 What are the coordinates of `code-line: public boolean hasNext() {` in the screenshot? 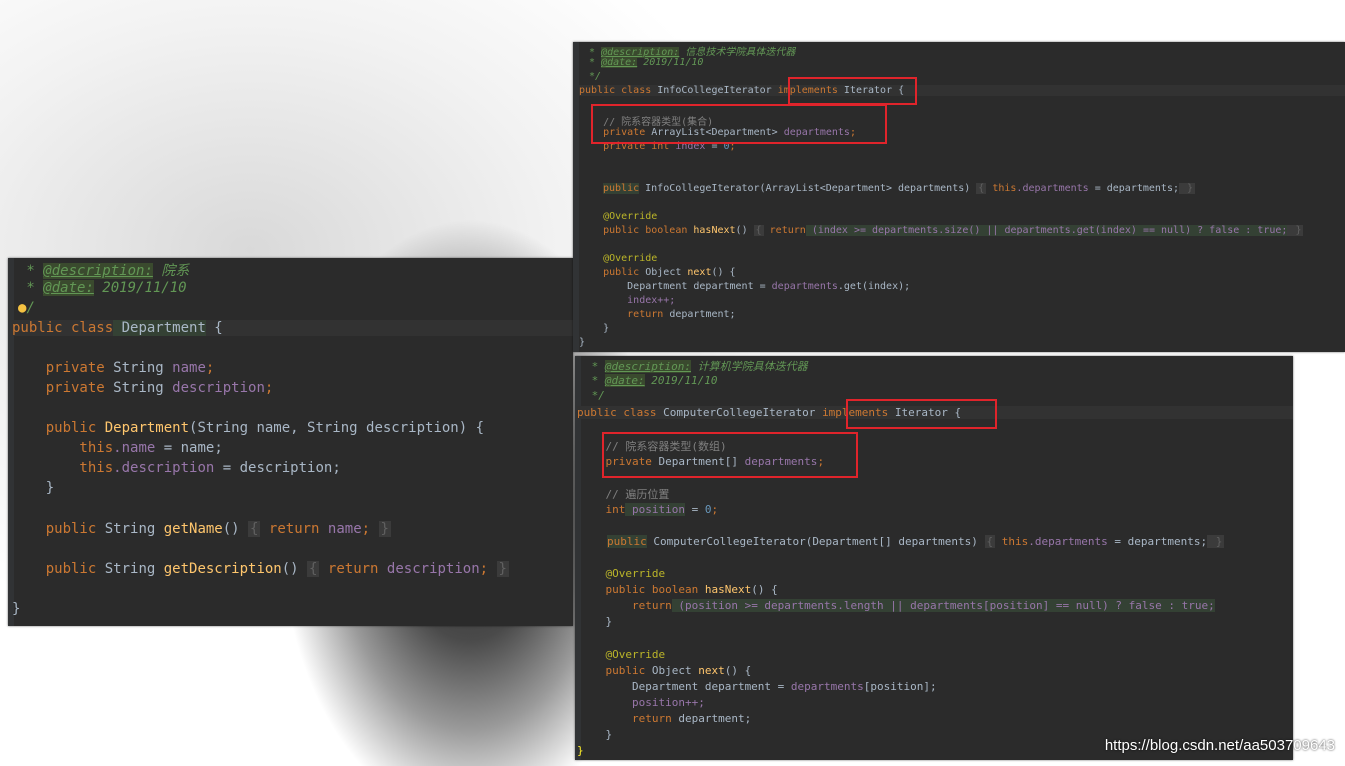 It's located at (678, 589).